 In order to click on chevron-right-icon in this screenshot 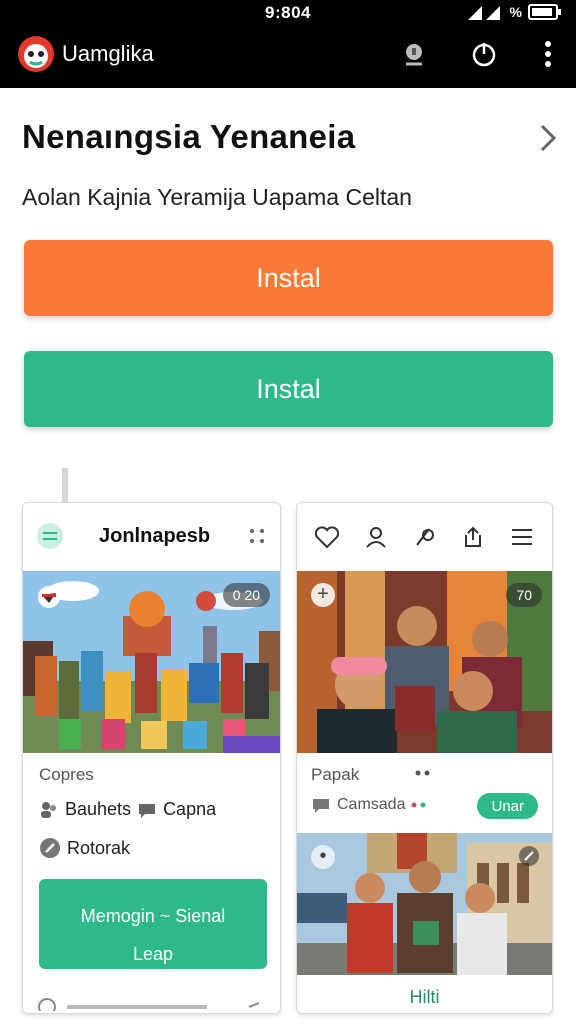, I will do `click(549, 138)`.